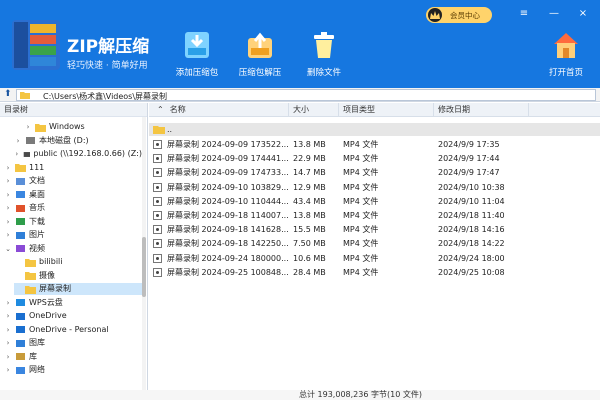 This screenshot has width=600, height=400. What do you see at coordinates (260, 45) in the screenshot?
I see `extract-archive-icon` at bounding box center [260, 45].